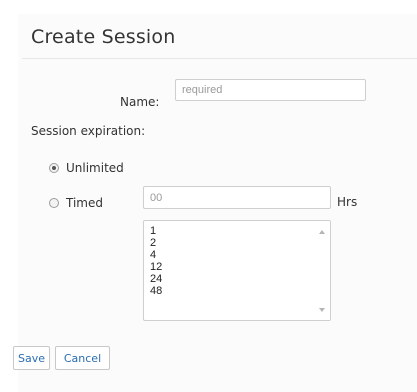 This screenshot has width=417, height=392. What do you see at coordinates (156, 243) in the screenshot?
I see `hours-option: 2` at bounding box center [156, 243].